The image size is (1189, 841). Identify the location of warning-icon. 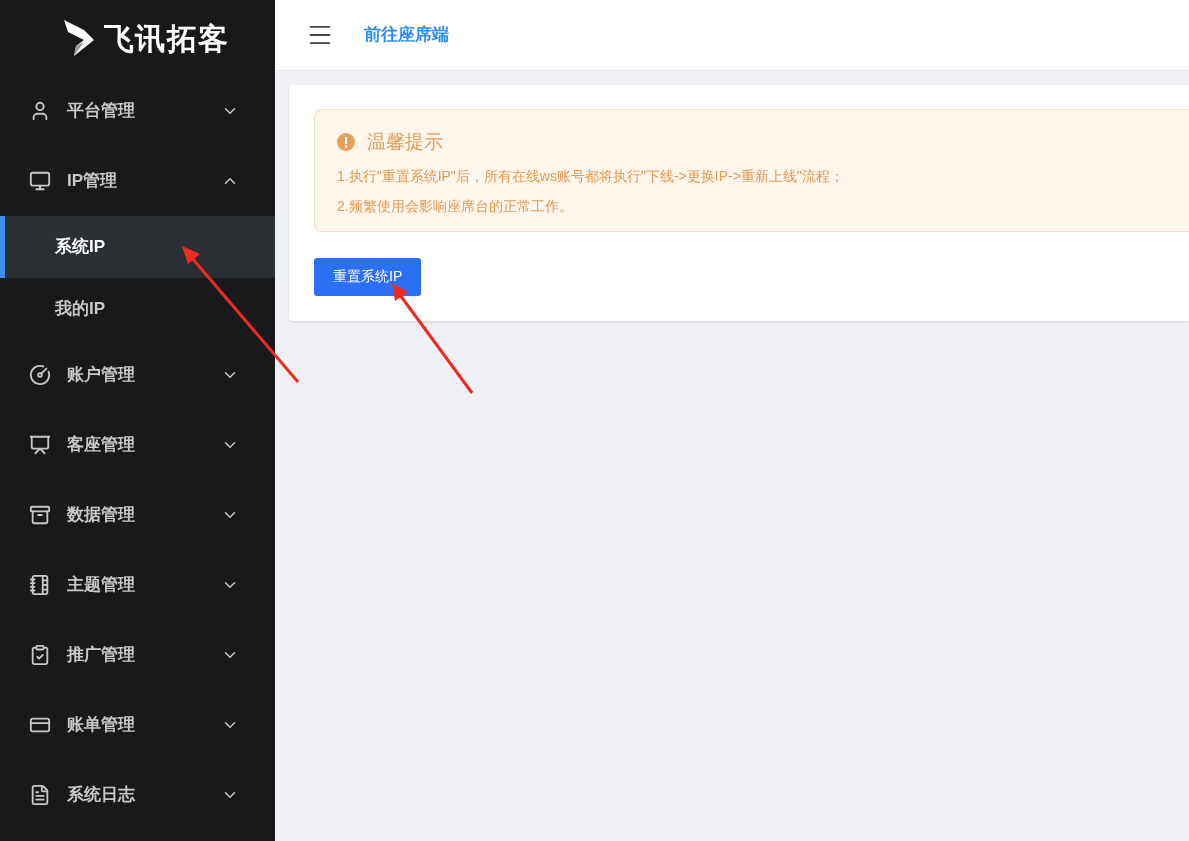
(346, 142).